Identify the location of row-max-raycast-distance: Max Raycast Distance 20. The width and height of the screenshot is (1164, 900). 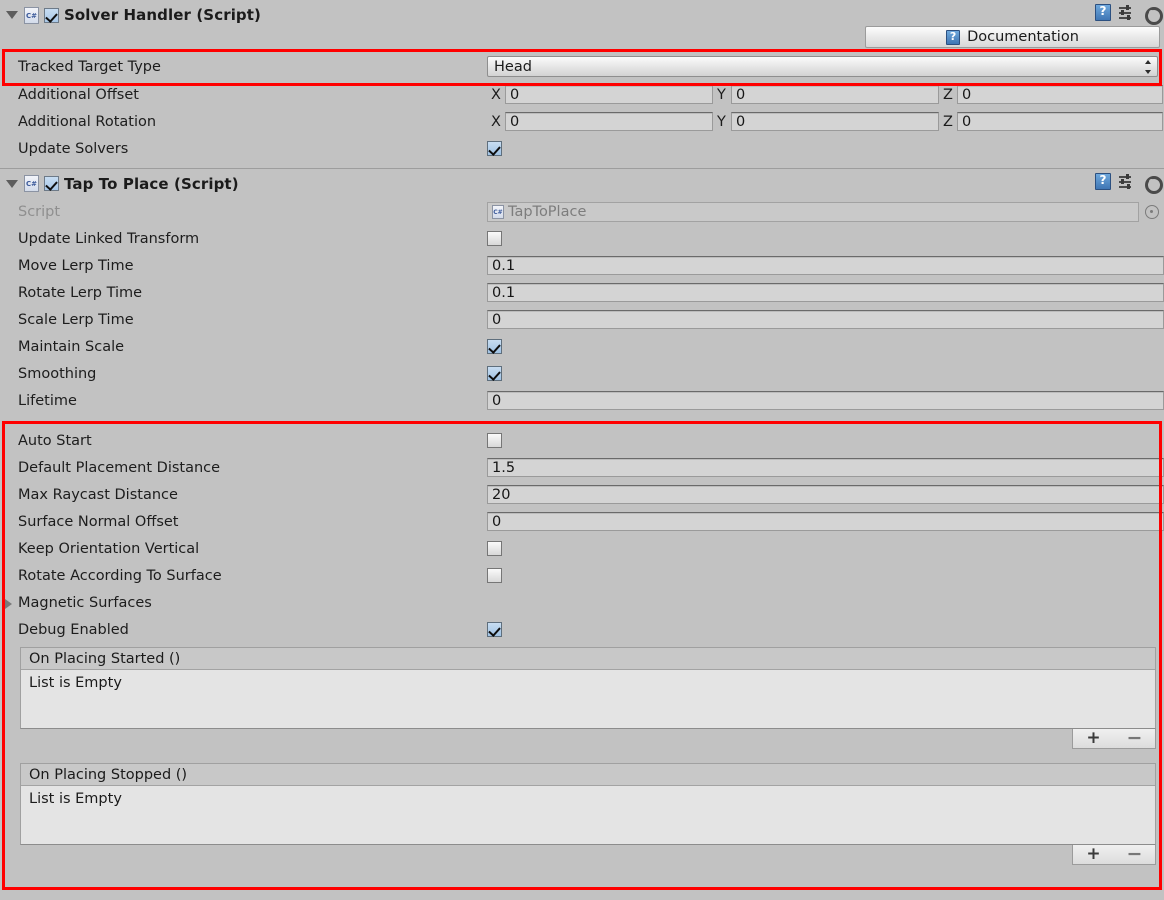
(582, 494).